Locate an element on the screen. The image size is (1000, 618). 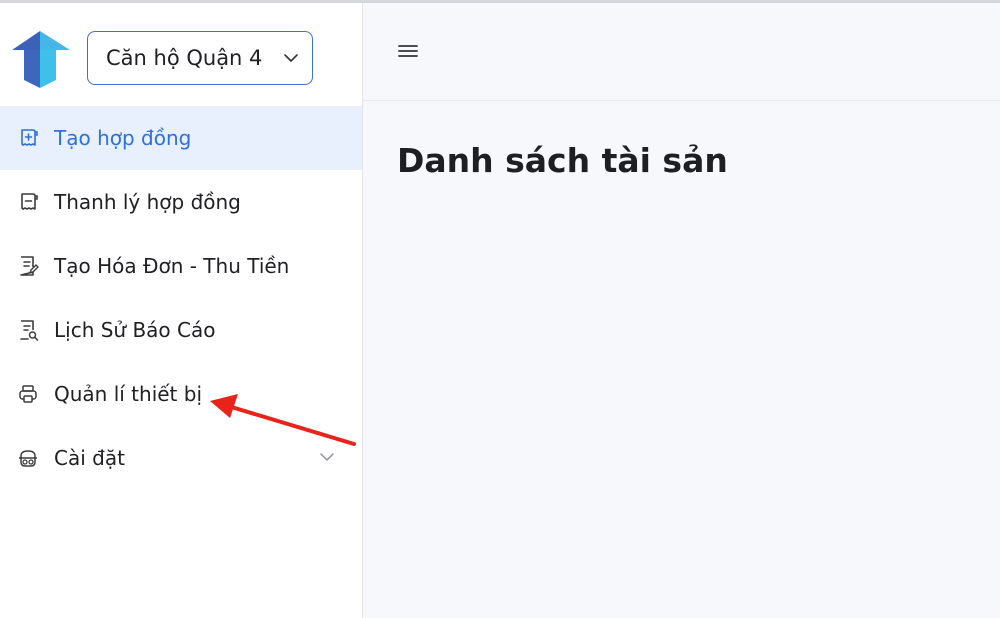
contract-remove-icon is located at coordinates (29, 201).